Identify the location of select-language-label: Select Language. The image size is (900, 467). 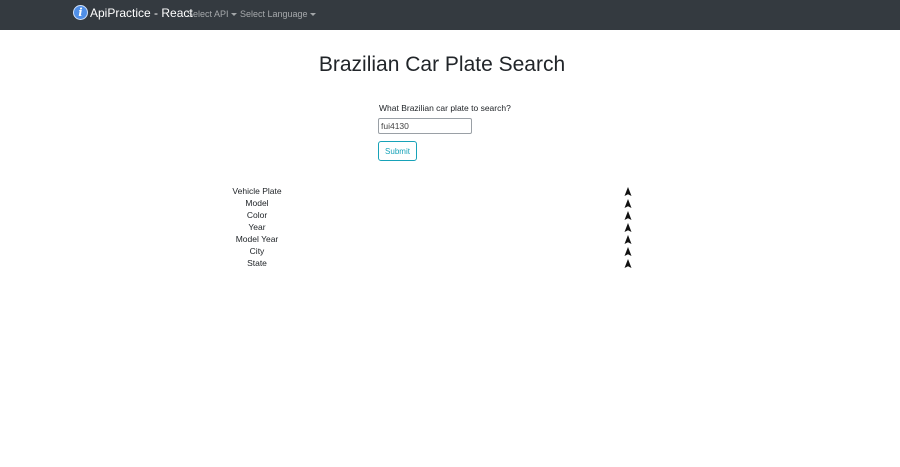
(274, 14).